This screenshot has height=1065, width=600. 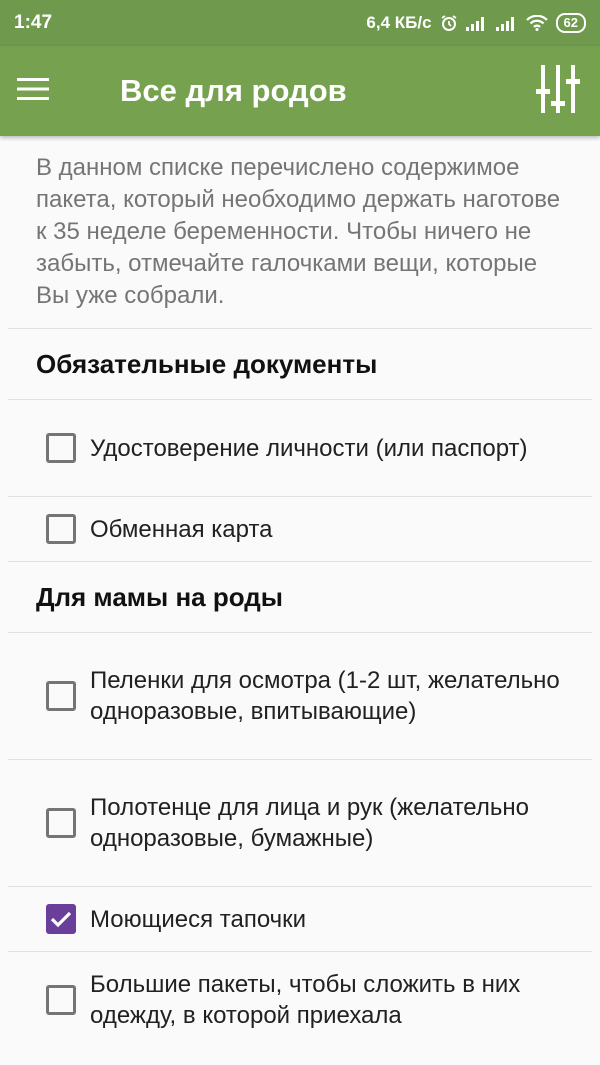 What do you see at coordinates (33, 91) in the screenshot?
I see `menu-icon` at bounding box center [33, 91].